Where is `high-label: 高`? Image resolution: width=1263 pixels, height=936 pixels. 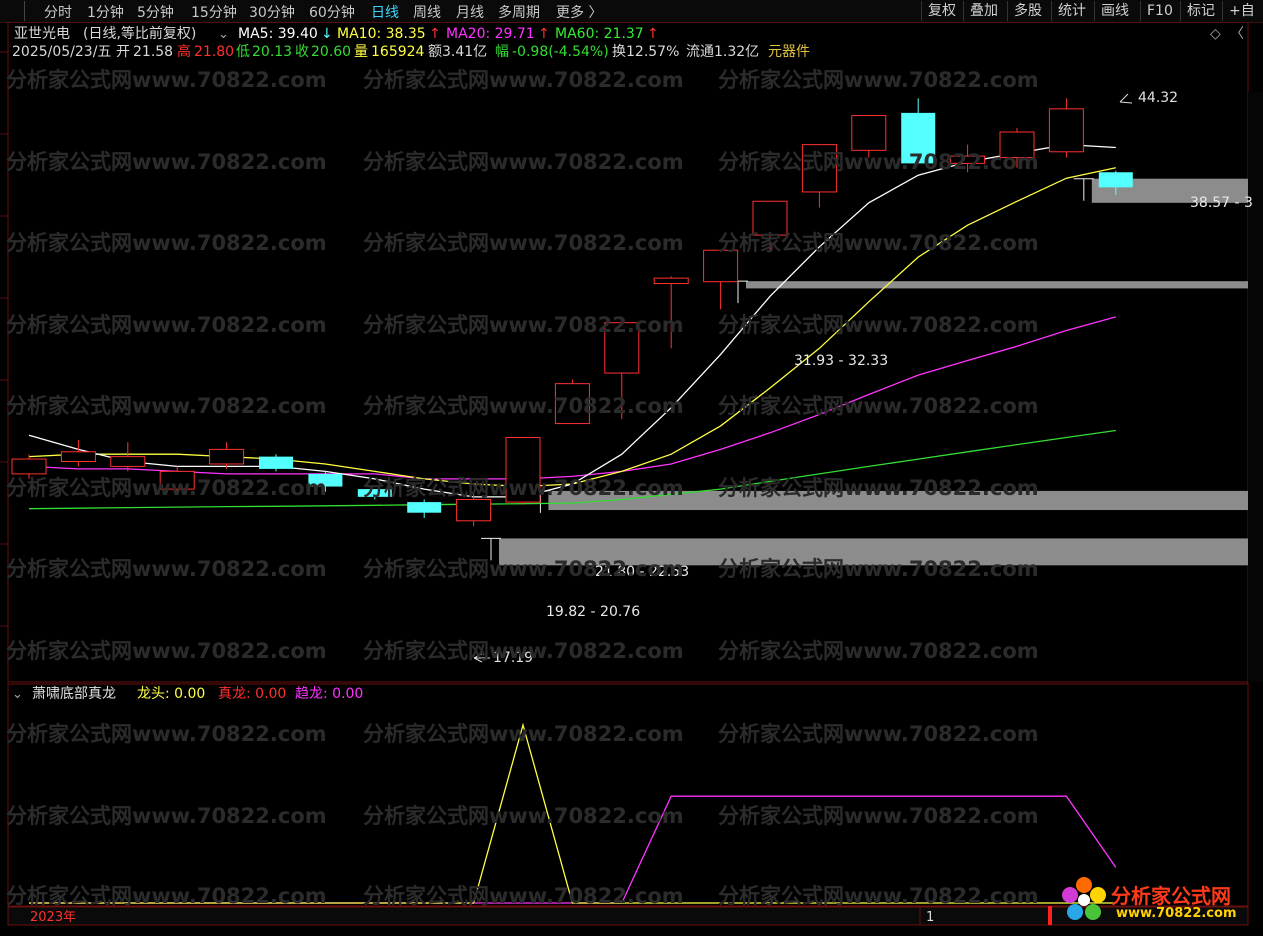 high-label: 高 is located at coordinates (184, 52).